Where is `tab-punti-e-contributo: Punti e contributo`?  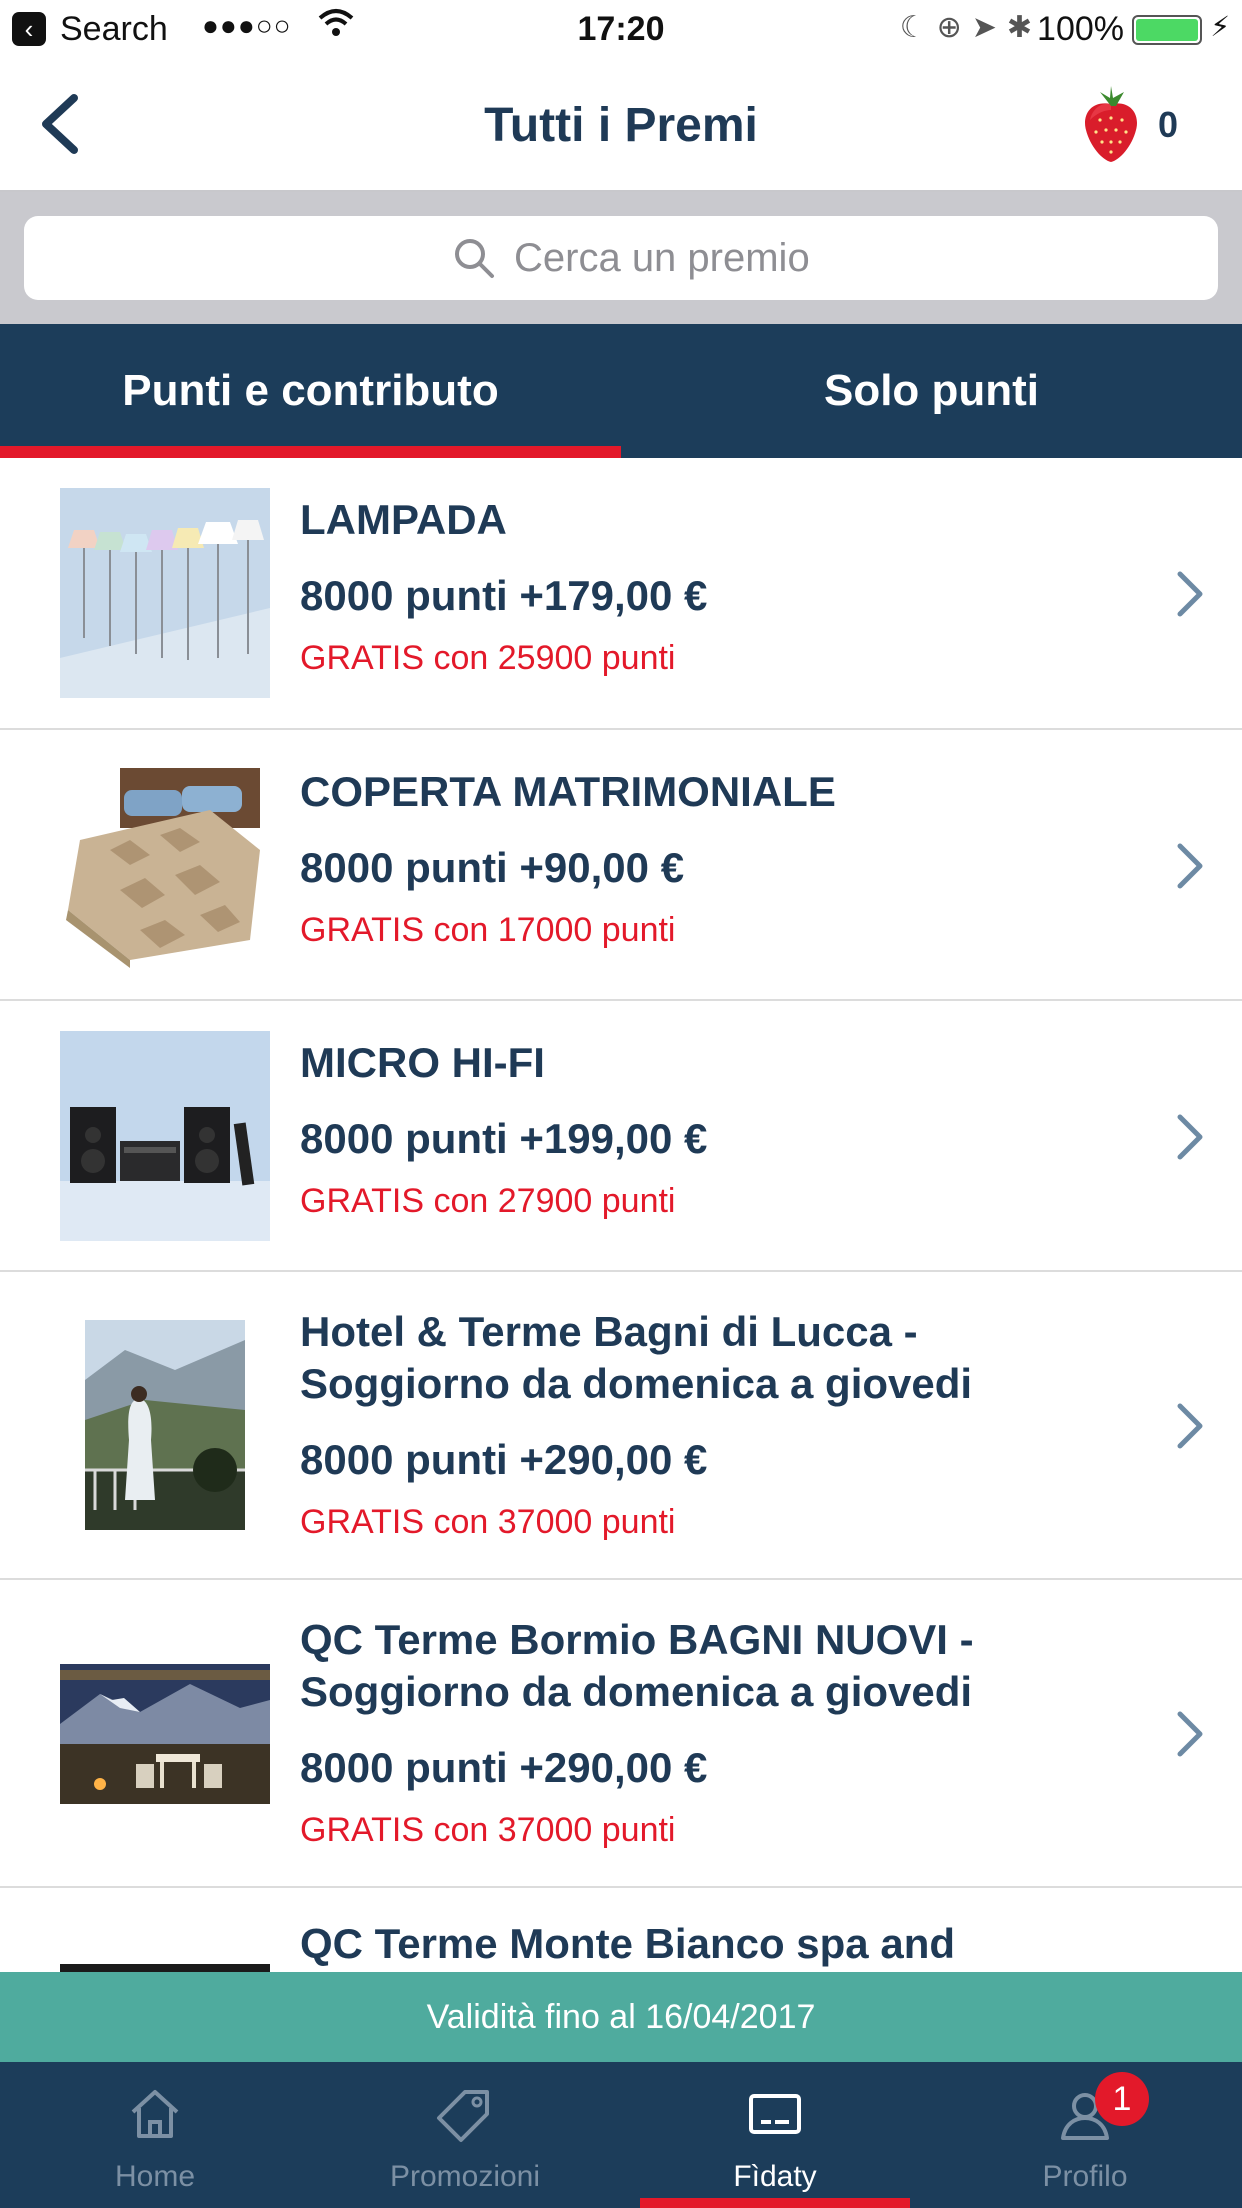
tab-punti-e-contributo: Punti e contributo is located at coordinates (310, 391).